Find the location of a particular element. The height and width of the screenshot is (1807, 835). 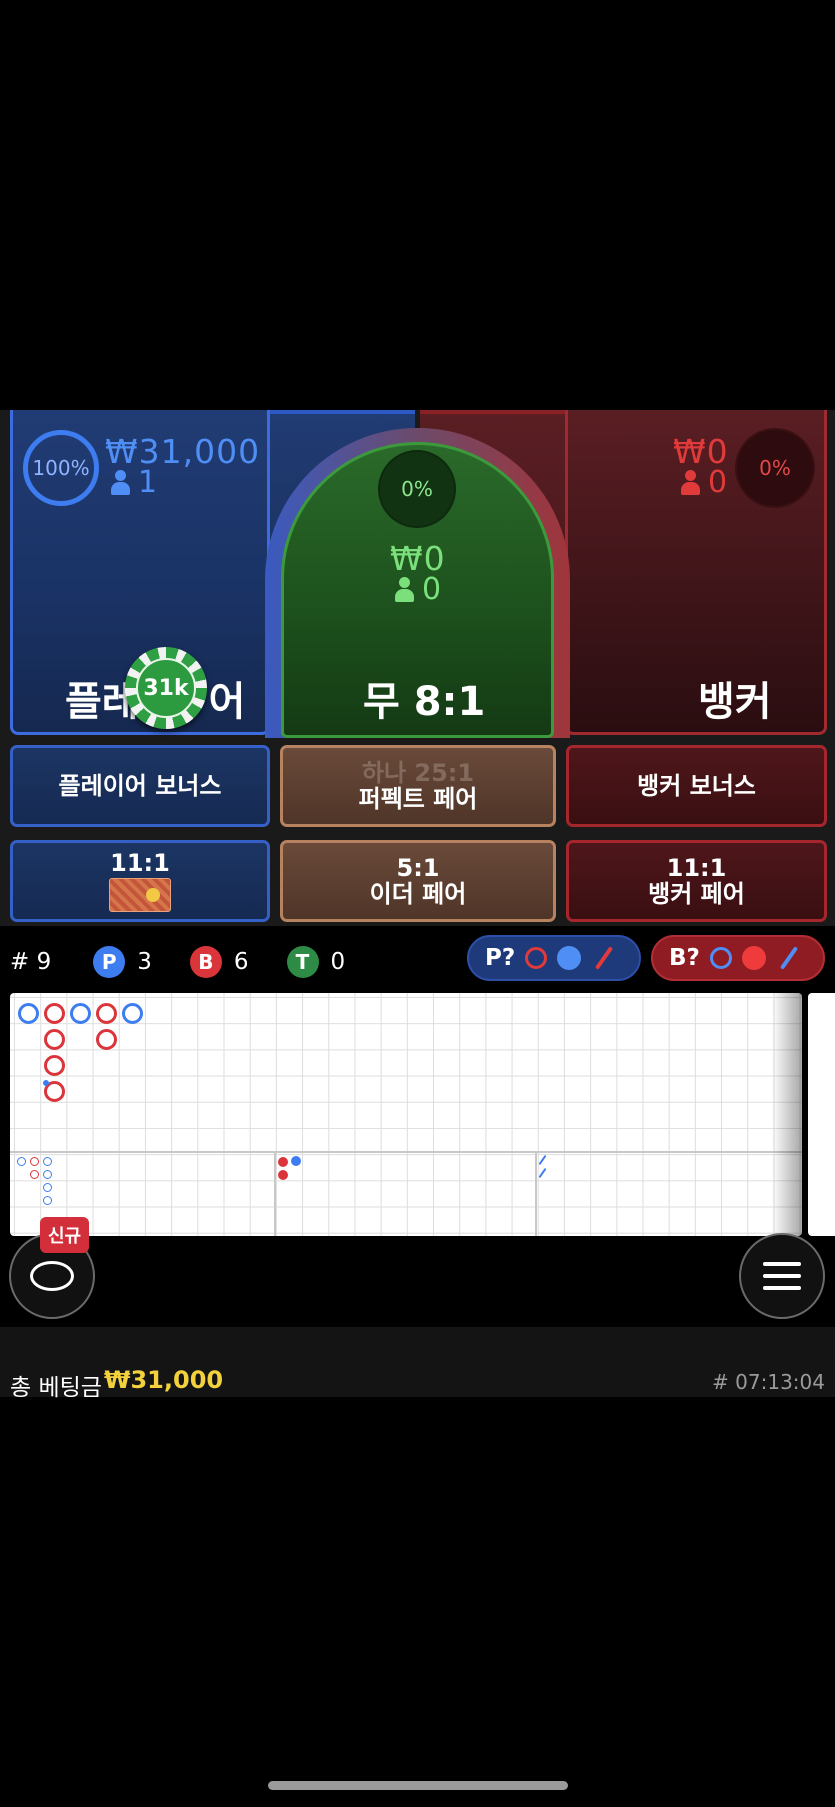

either-pair-odds: 5:1 is located at coordinates (418, 867).